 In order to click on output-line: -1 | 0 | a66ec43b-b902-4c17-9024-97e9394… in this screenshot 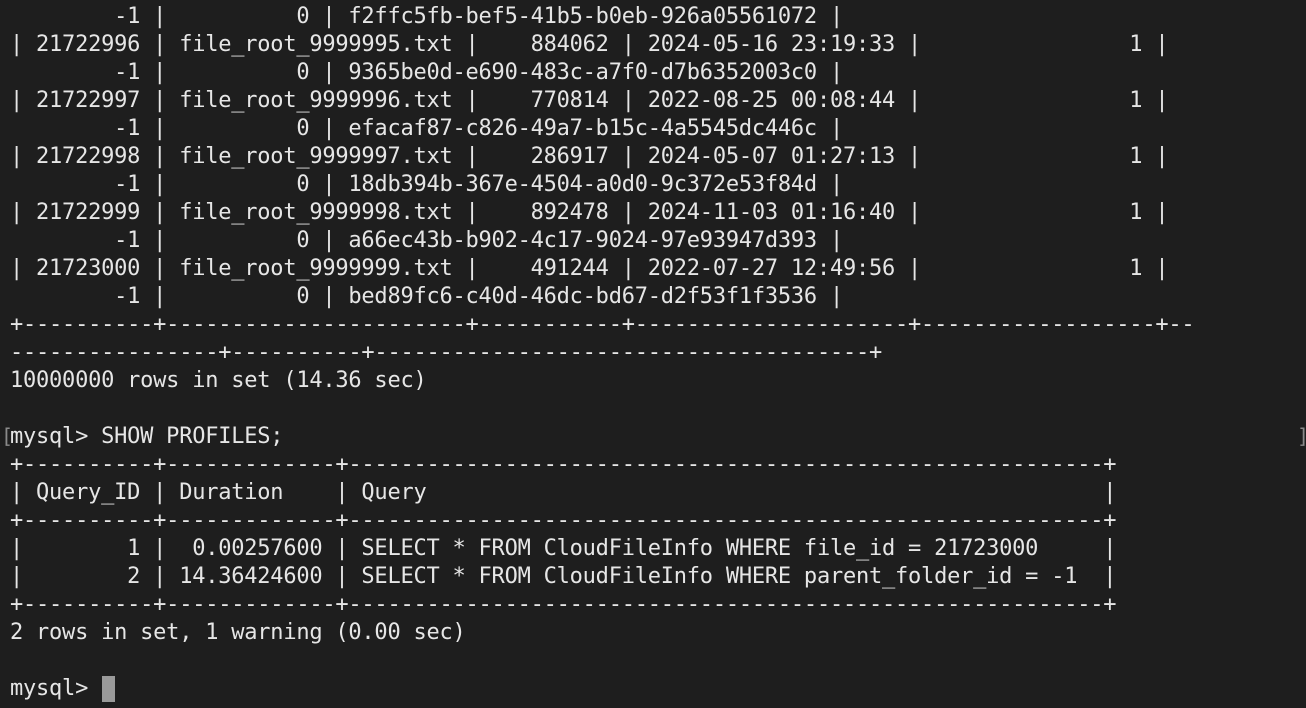, I will do `click(426, 240)`.